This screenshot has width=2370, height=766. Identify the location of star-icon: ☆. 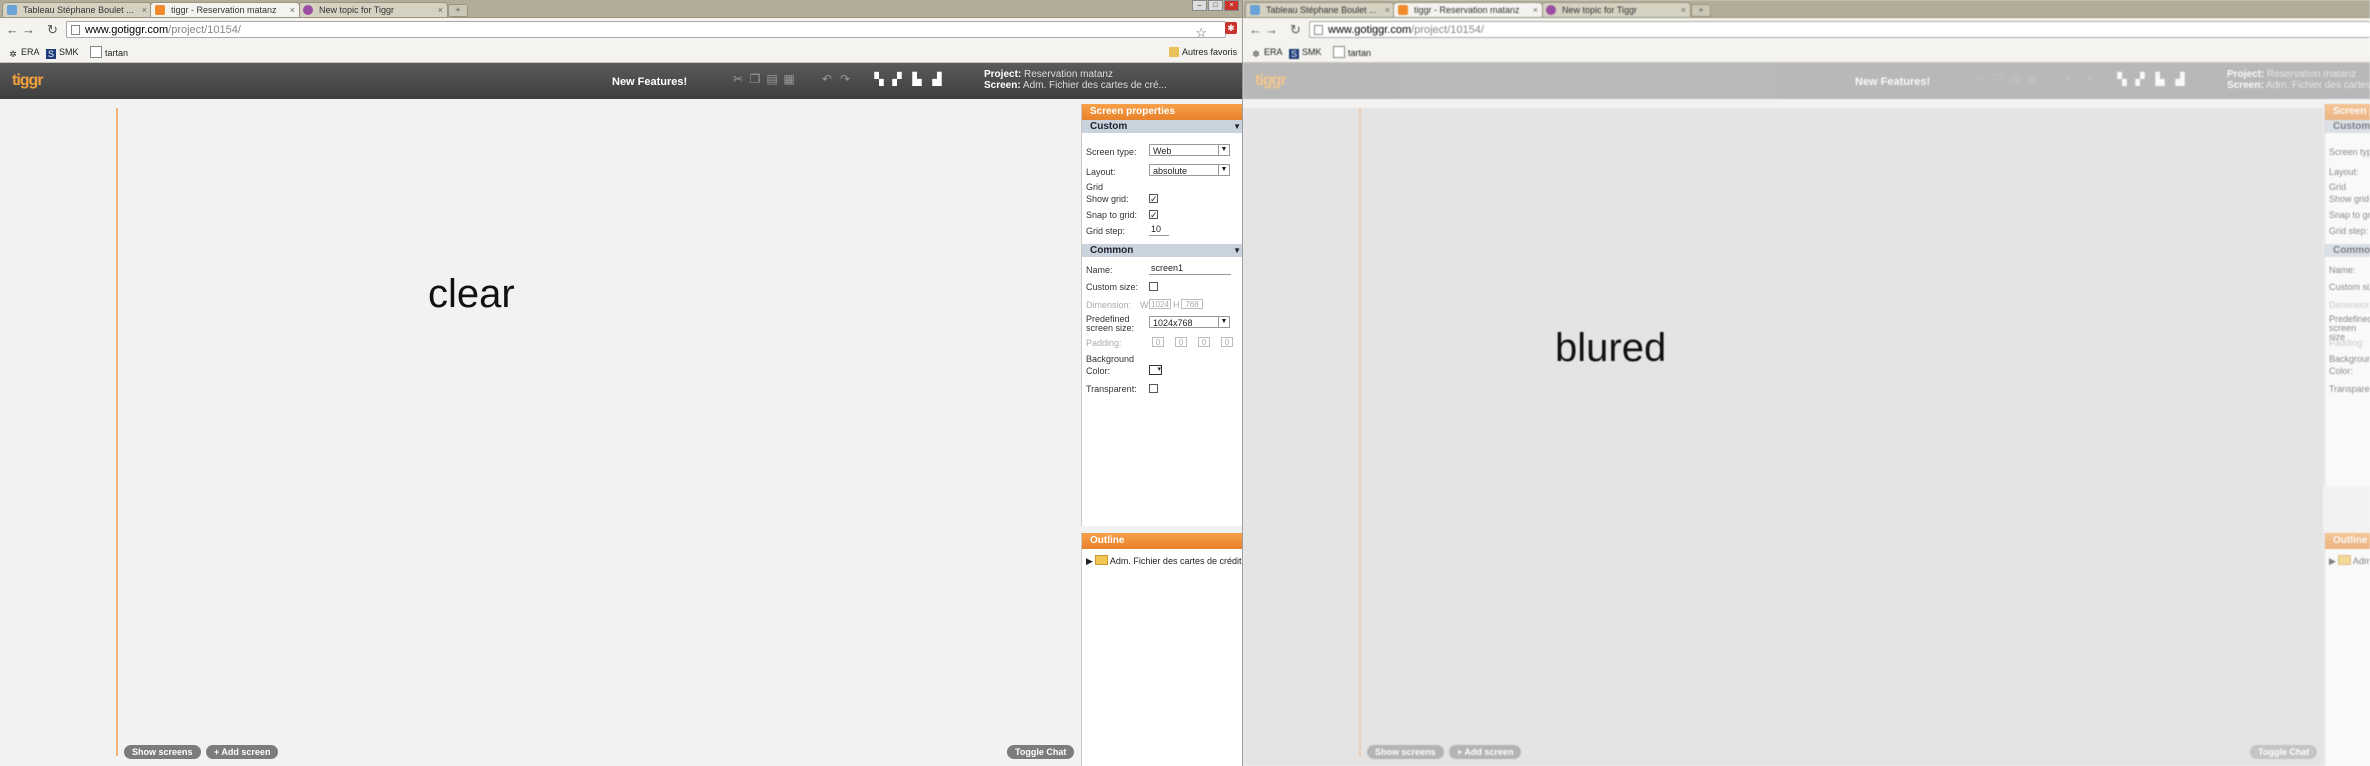
(1201, 32).